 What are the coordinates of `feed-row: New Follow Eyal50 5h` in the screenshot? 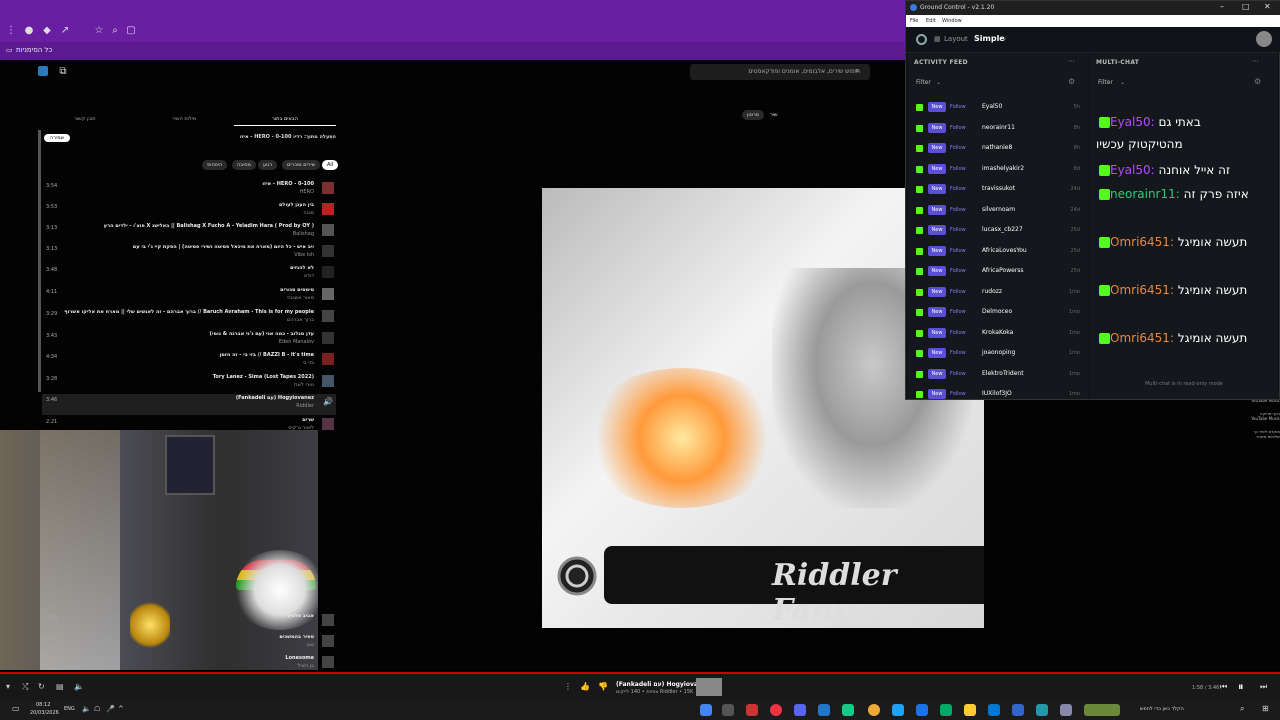 It's located at (997, 108).